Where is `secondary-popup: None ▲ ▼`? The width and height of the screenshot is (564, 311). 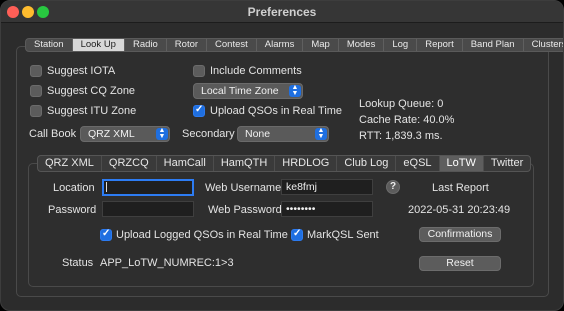
secondary-popup: None ▲ ▼ is located at coordinates (283, 134).